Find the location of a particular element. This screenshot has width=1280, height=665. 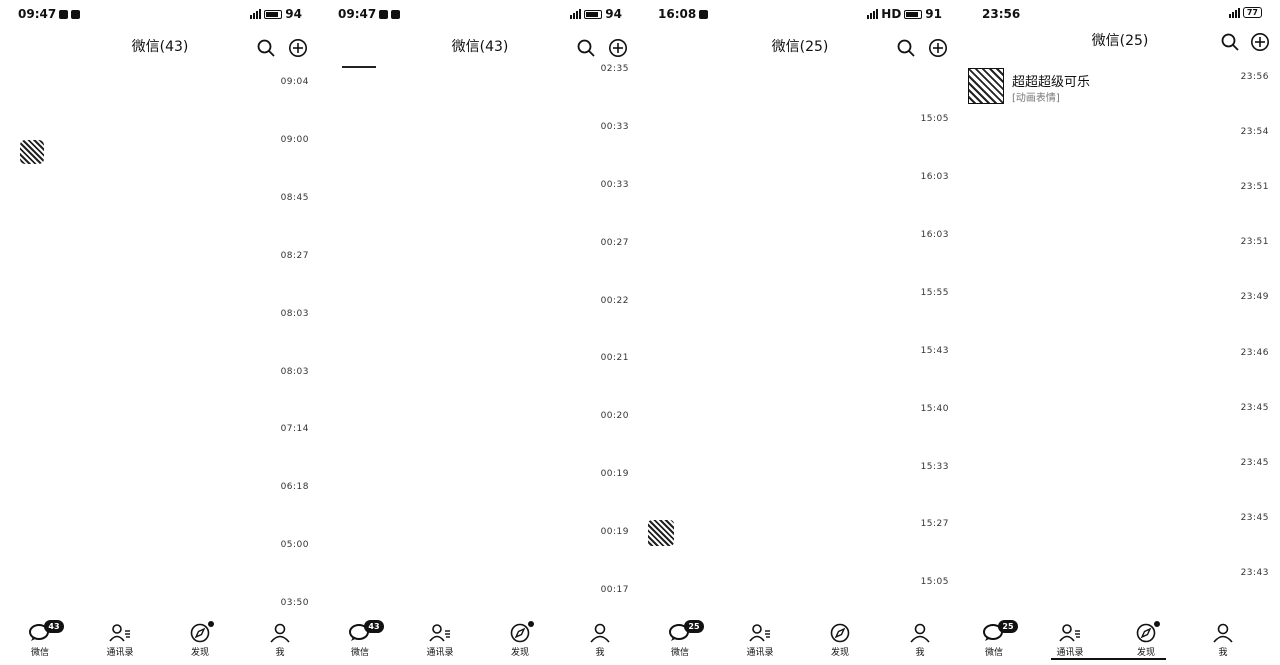

chat-time: 23:49 is located at coordinates (1254, 297).